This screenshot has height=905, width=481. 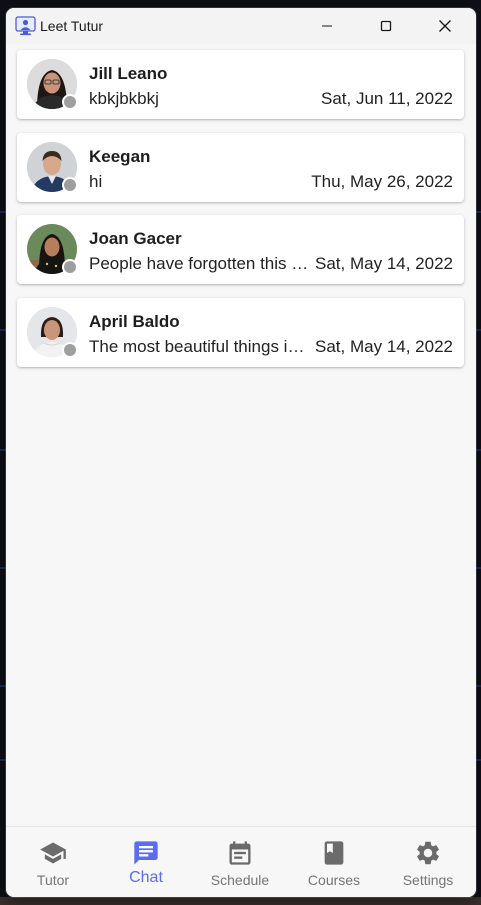 I want to click on nav-tab-schedule: Schedule, so click(x=240, y=862).